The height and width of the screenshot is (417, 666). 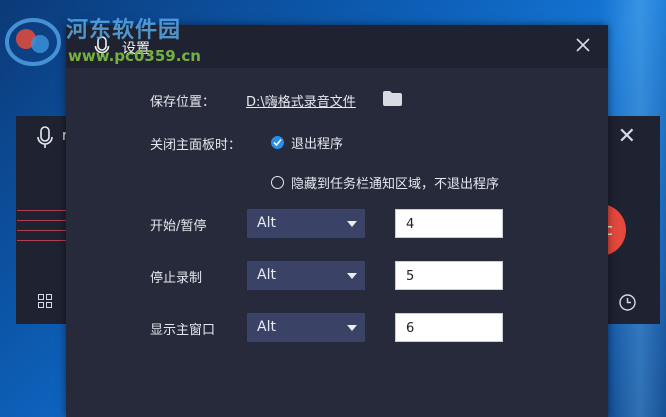 I want to click on stop-key-input: 5, so click(x=449, y=275).